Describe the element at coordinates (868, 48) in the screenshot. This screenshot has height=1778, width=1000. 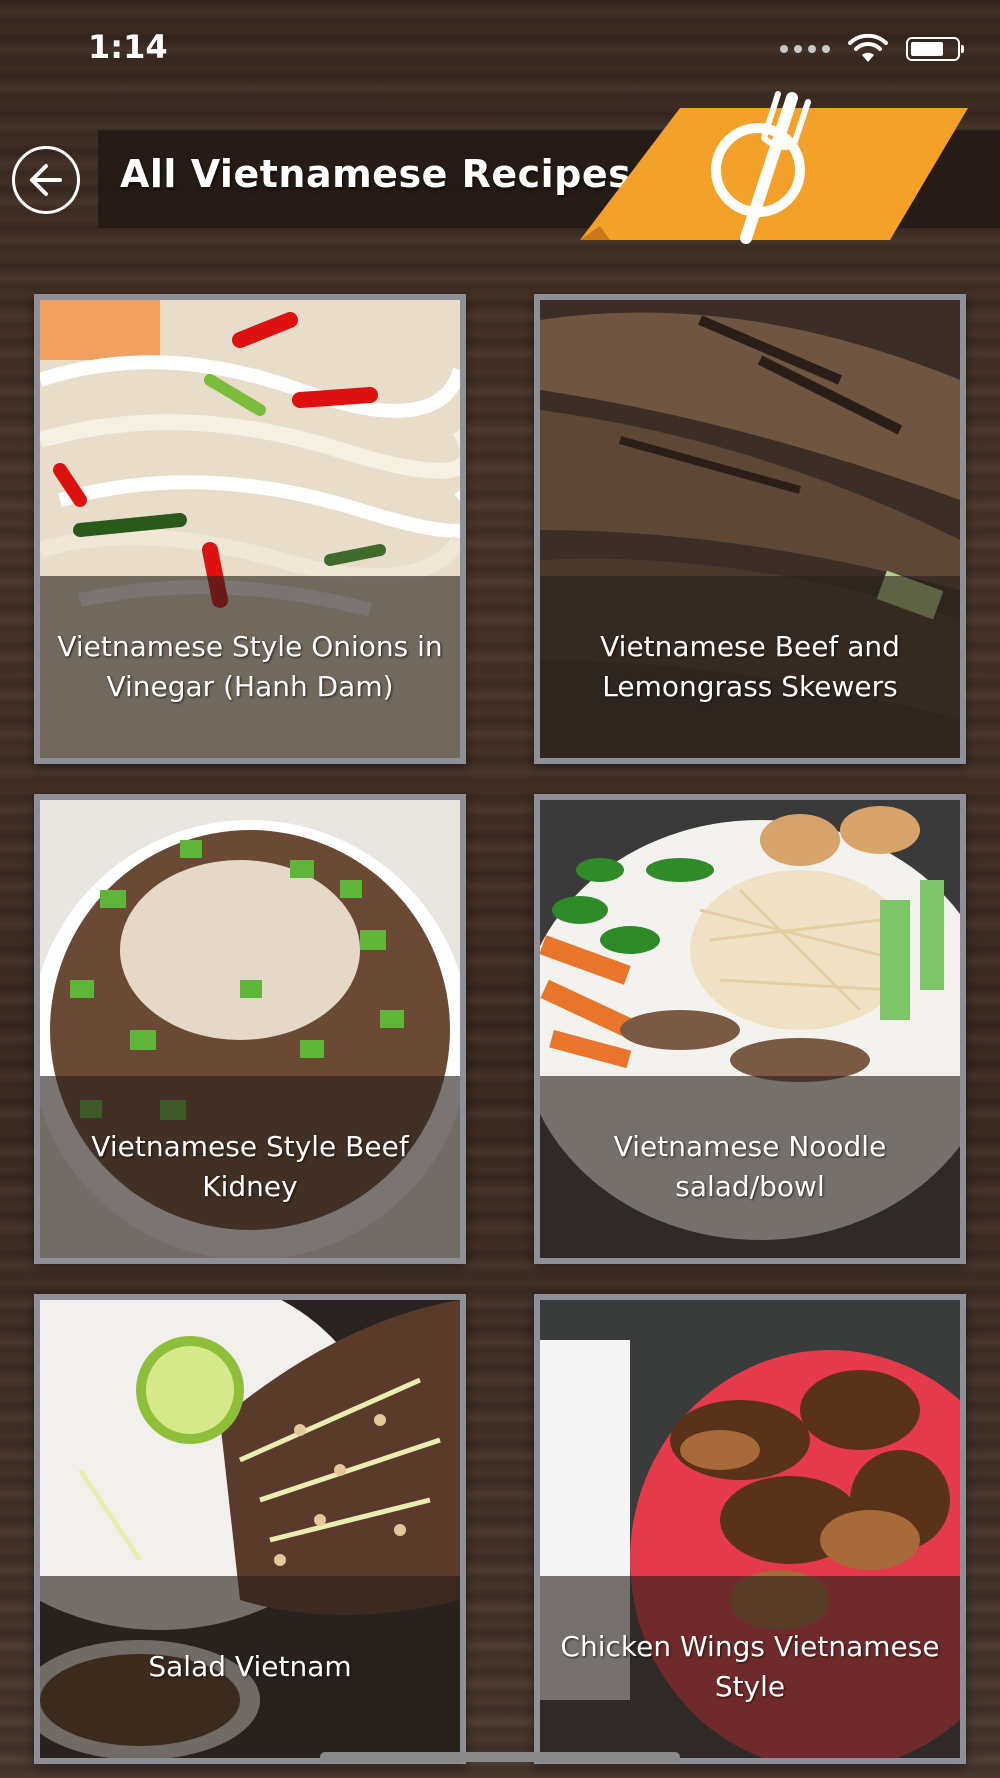
I see `wifi-icon` at that location.